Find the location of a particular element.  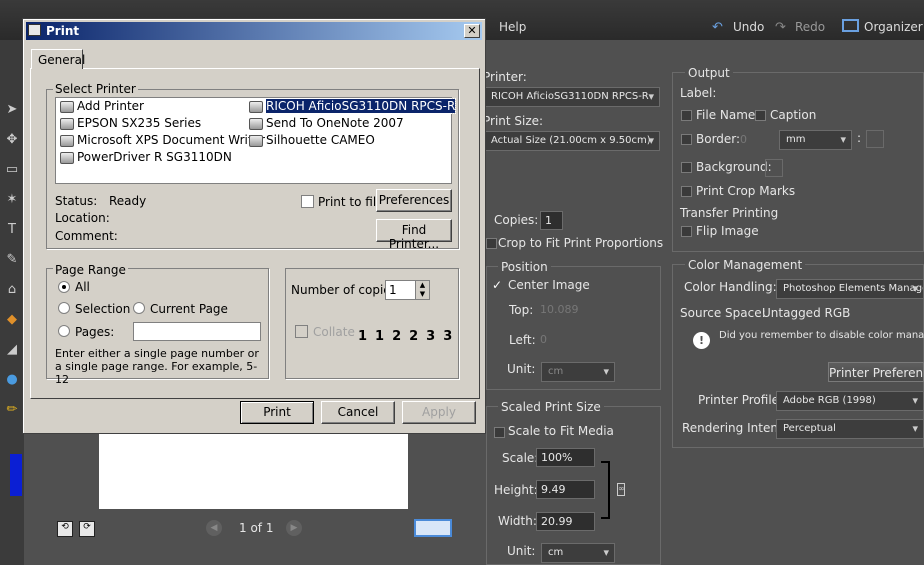

dialog-title: Print is located at coordinates (254, 31).